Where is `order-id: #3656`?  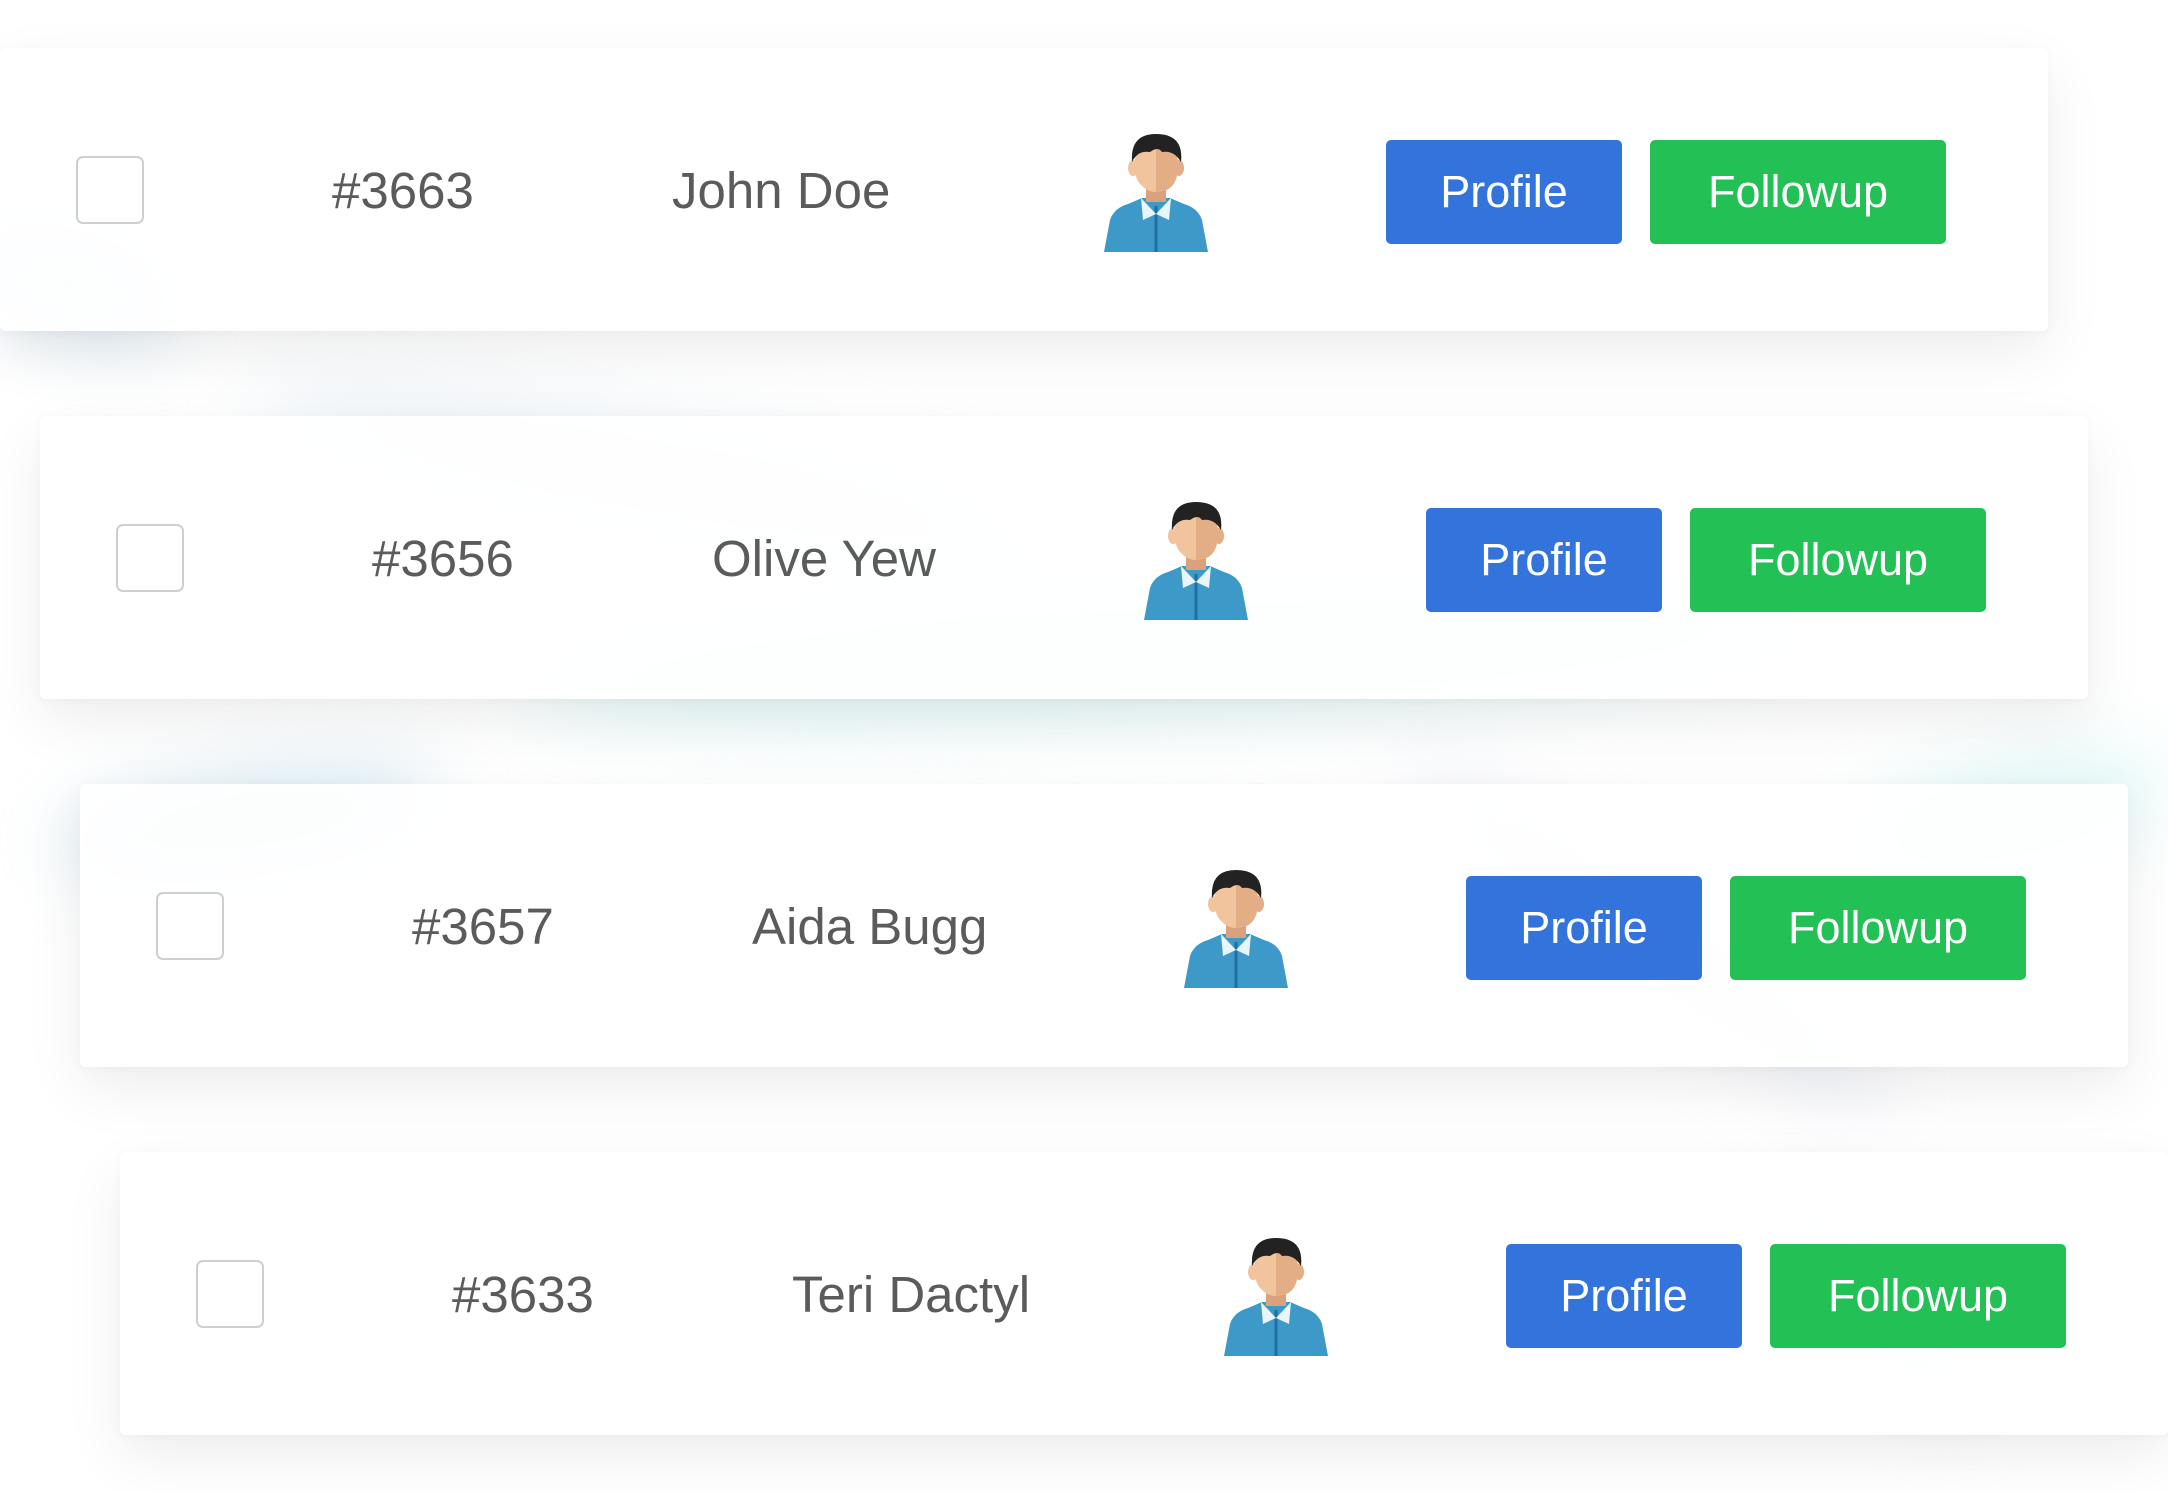
order-id: #3656 is located at coordinates (443, 558).